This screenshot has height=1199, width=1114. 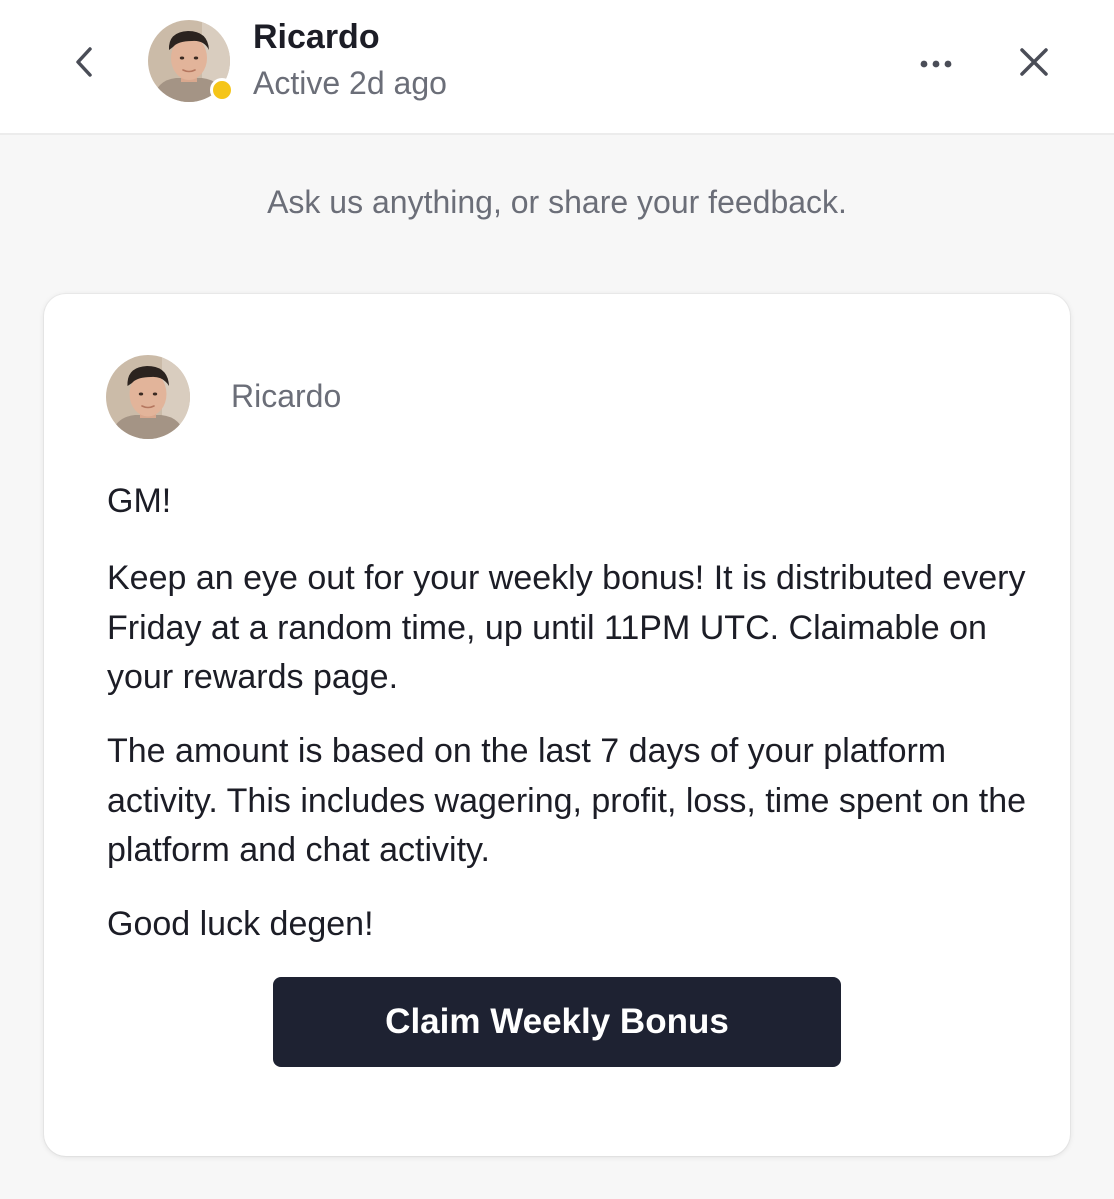 What do you see at coordinates (557, 1022) in the screenshot?
I see `claim-weekly-bonus-button: Claim Weekly Bonus` at bounding box center [557, 1022].